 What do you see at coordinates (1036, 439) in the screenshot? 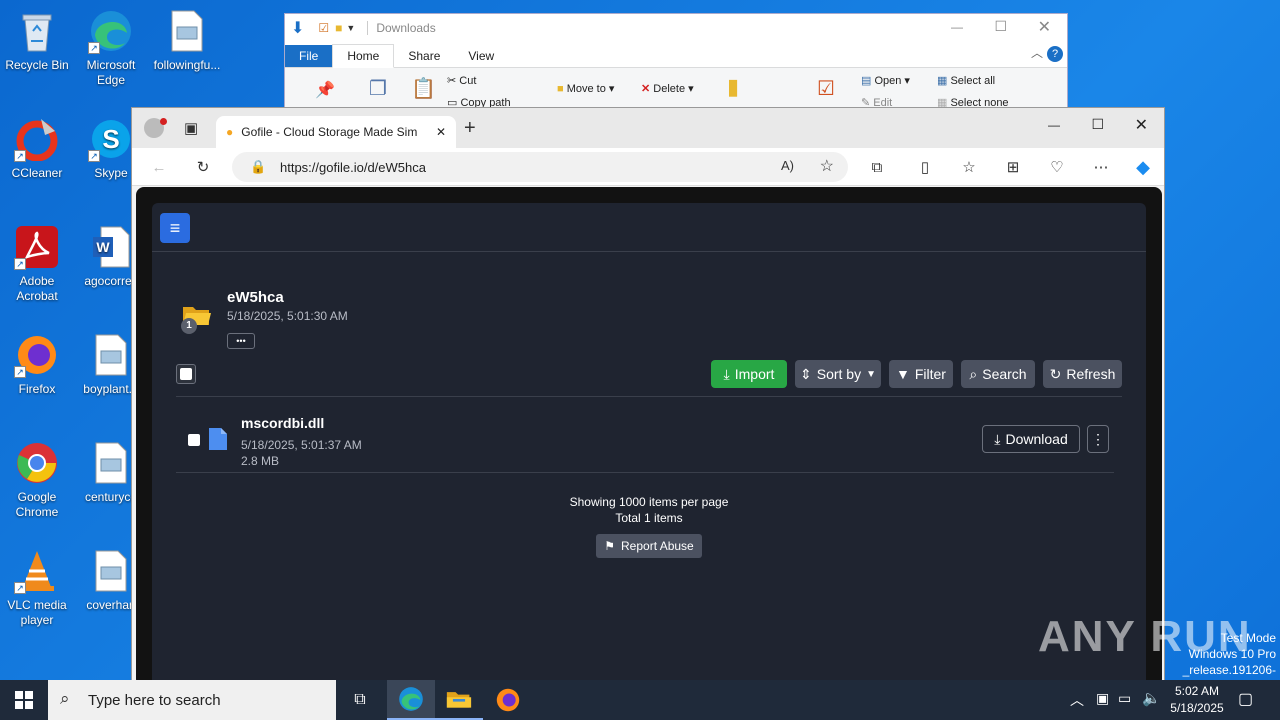
I see `download-label: Download` at bounding box center [1036, 439].